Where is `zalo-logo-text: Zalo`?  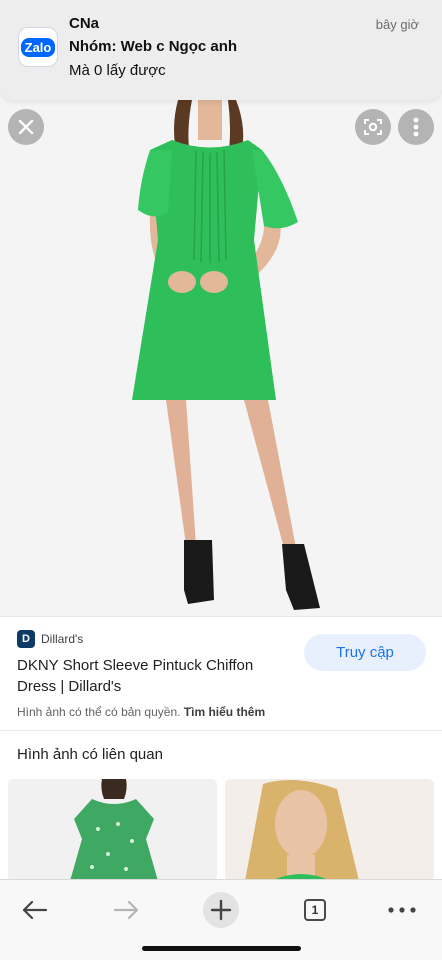 zalo-logo-text: Zalo is located at coordinates (38, 47).